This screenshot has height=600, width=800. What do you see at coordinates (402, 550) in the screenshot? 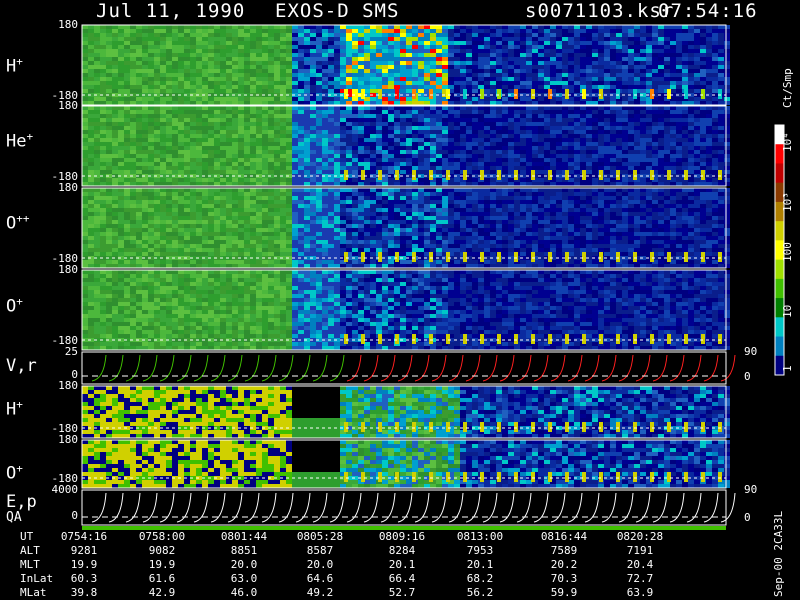
I see `ephemeris-cell: 8284` at bounding box center [402, 550].